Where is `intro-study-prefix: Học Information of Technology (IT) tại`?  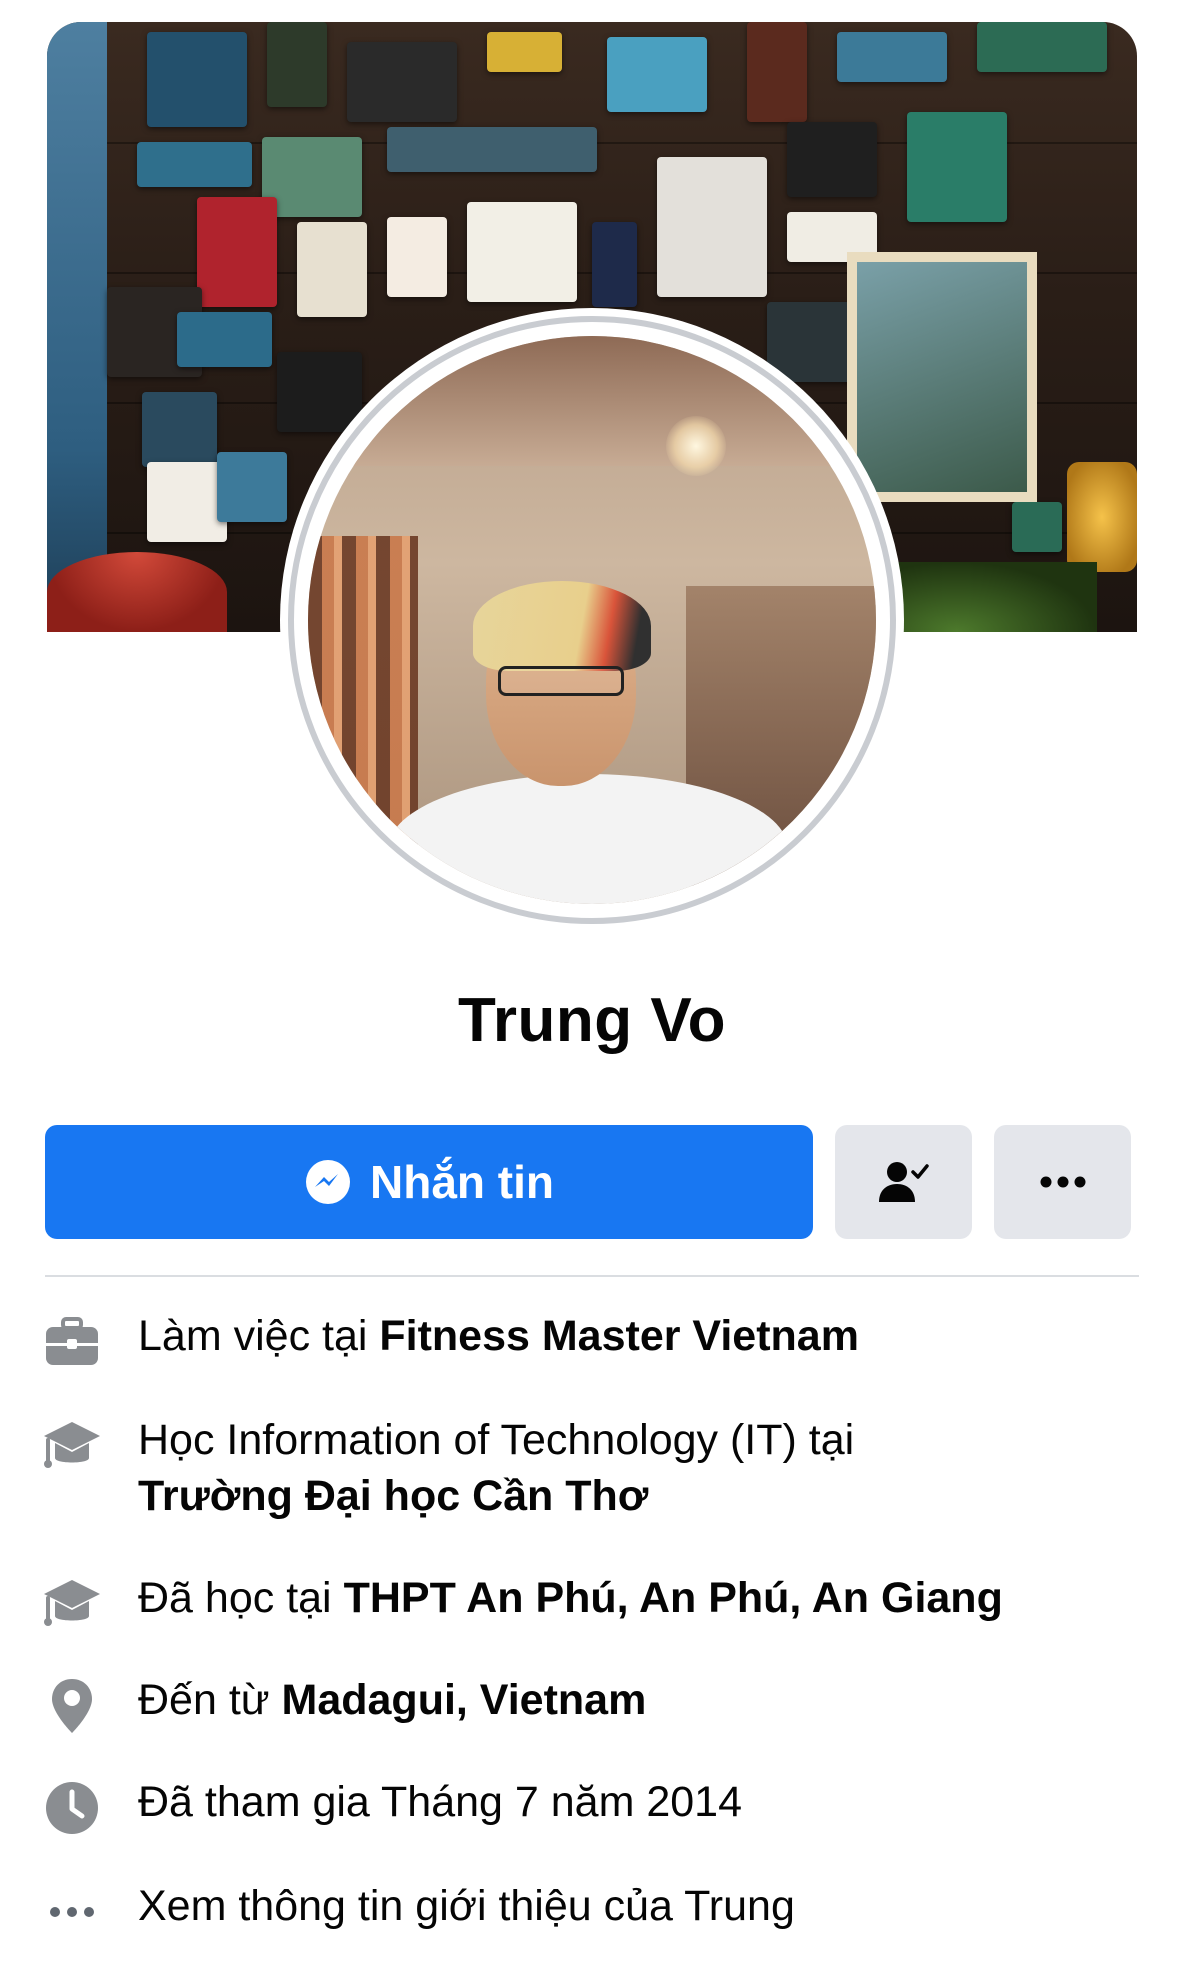
intro-study-prefix: Học Information of Technology (IT) tại is located at coordinates (496, 1440).